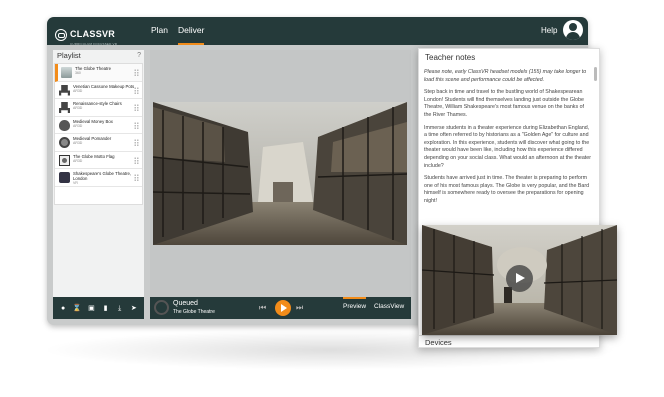 The image size is (664, 397). What do you see at coordinates (64, 125) in the screenshot?
I see `pot-thumbnail-icon` at bounding box center [64, 125].